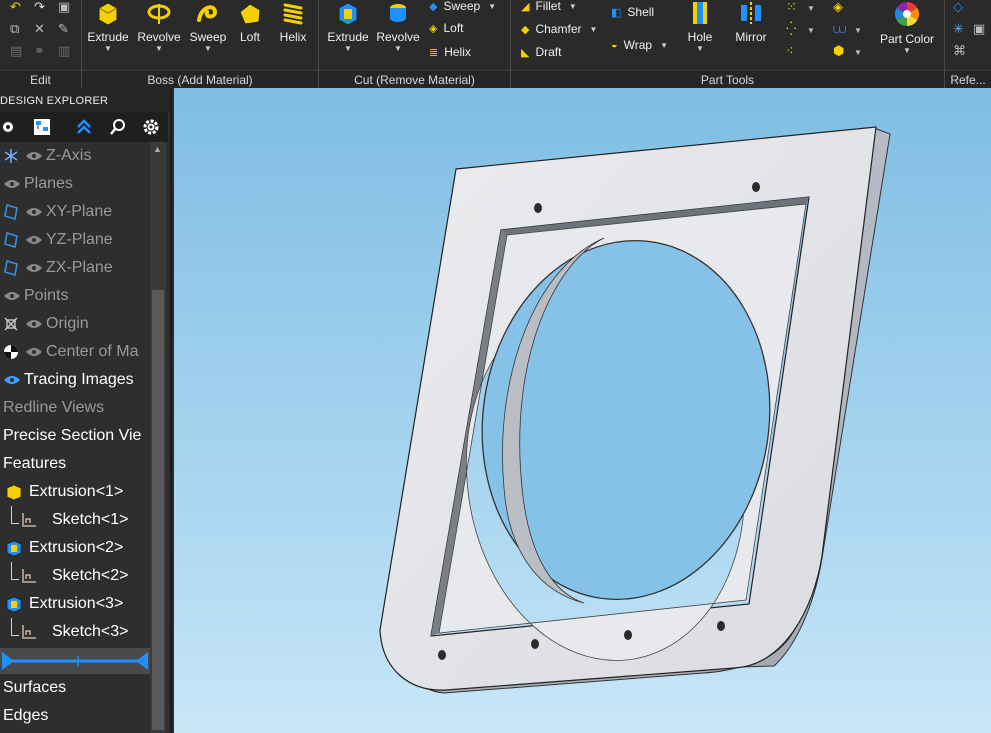 Image resolution: width=991 pixels, height=733 pixels. I want to click on part-color-button: Part Color ▼, so click(907, 33).